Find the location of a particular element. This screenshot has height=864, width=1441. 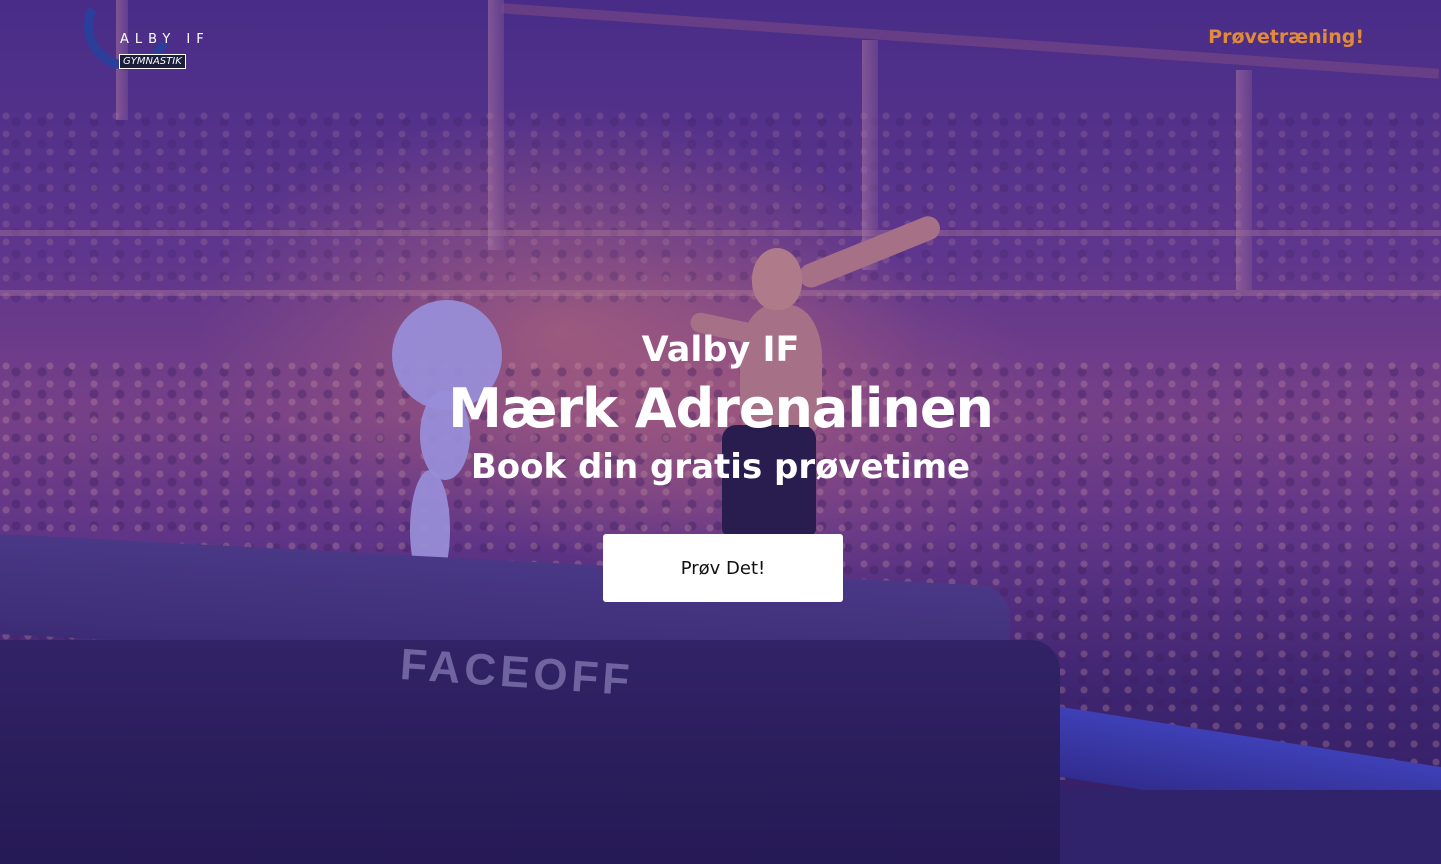

site-logo: ALBY IF GYMNASTIK is located at coordinates (145, 41).